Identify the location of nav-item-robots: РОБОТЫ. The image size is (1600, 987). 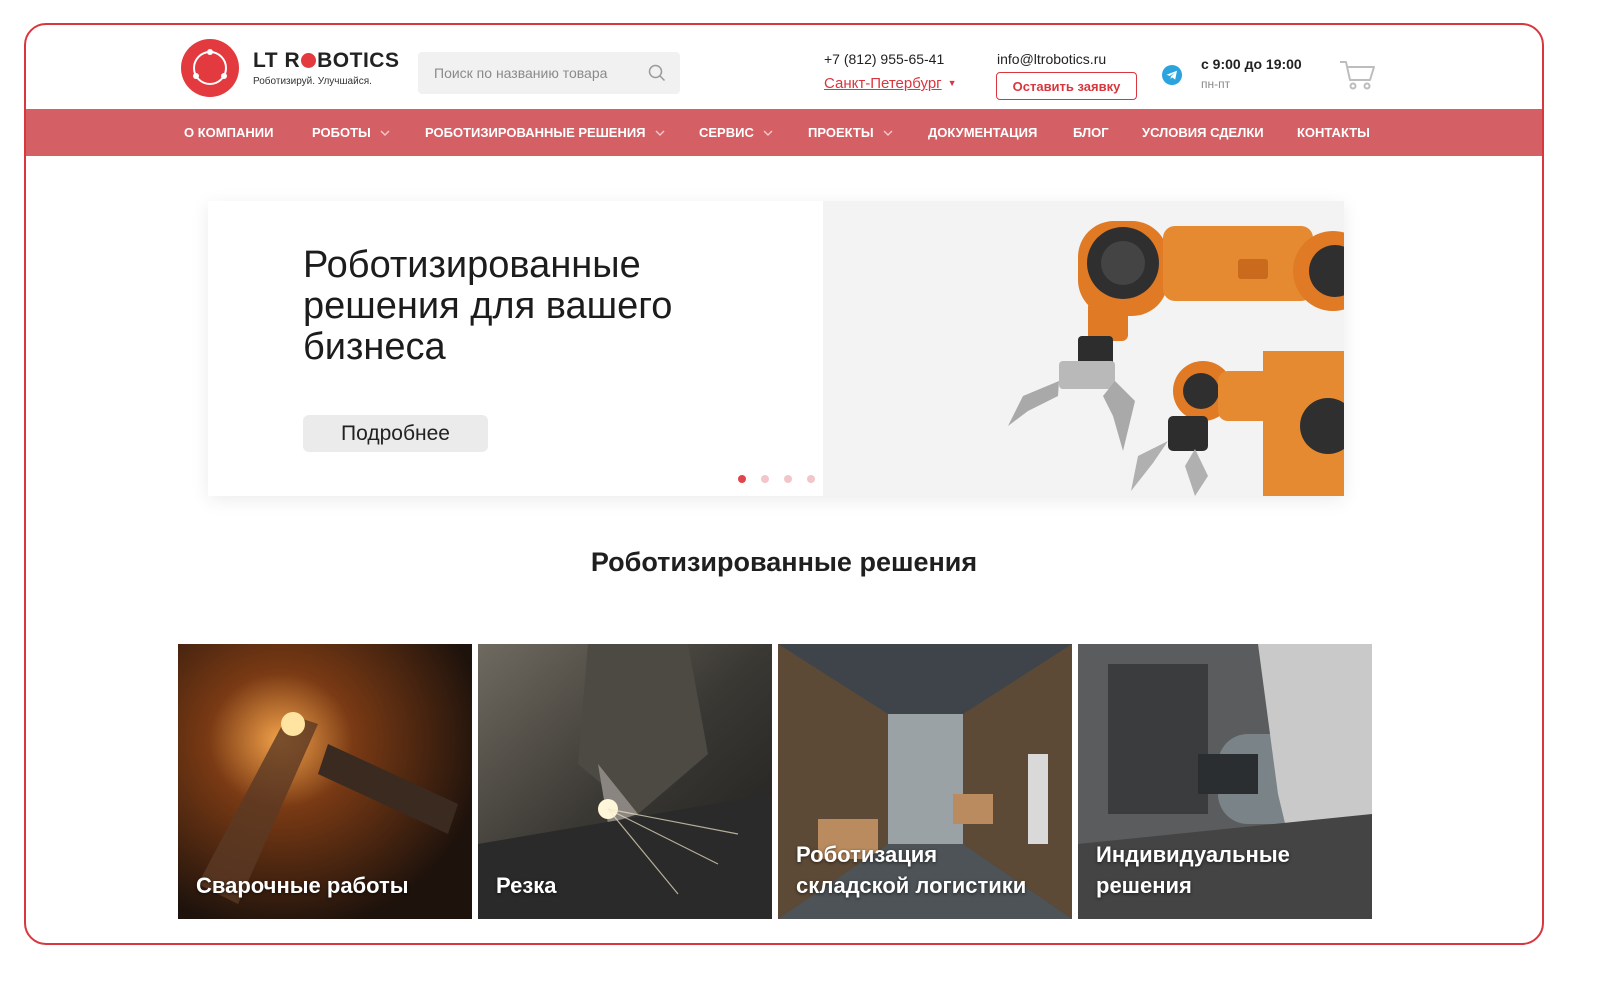
(351, 132).